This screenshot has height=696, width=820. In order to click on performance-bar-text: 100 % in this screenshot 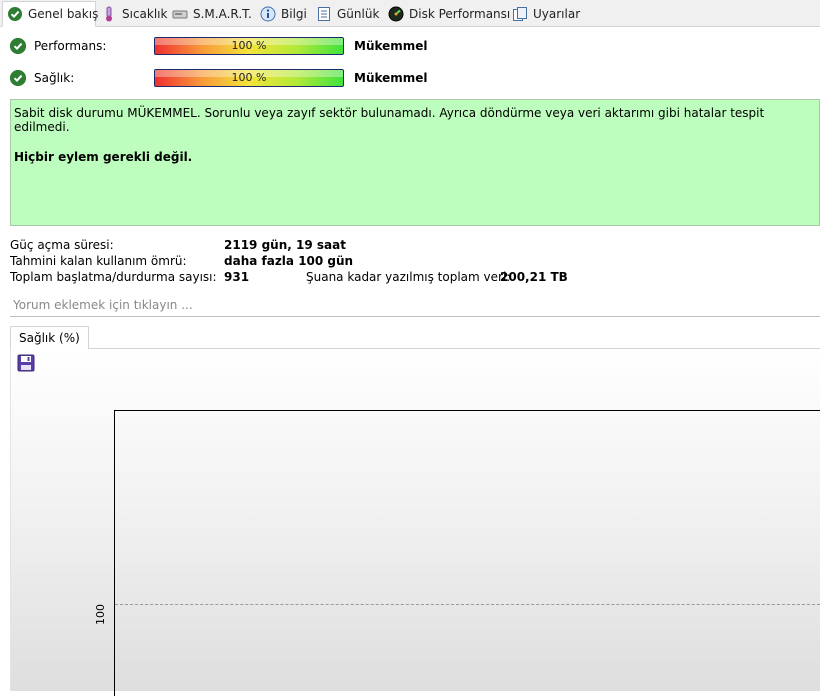, I will do `click(249, 45)`.